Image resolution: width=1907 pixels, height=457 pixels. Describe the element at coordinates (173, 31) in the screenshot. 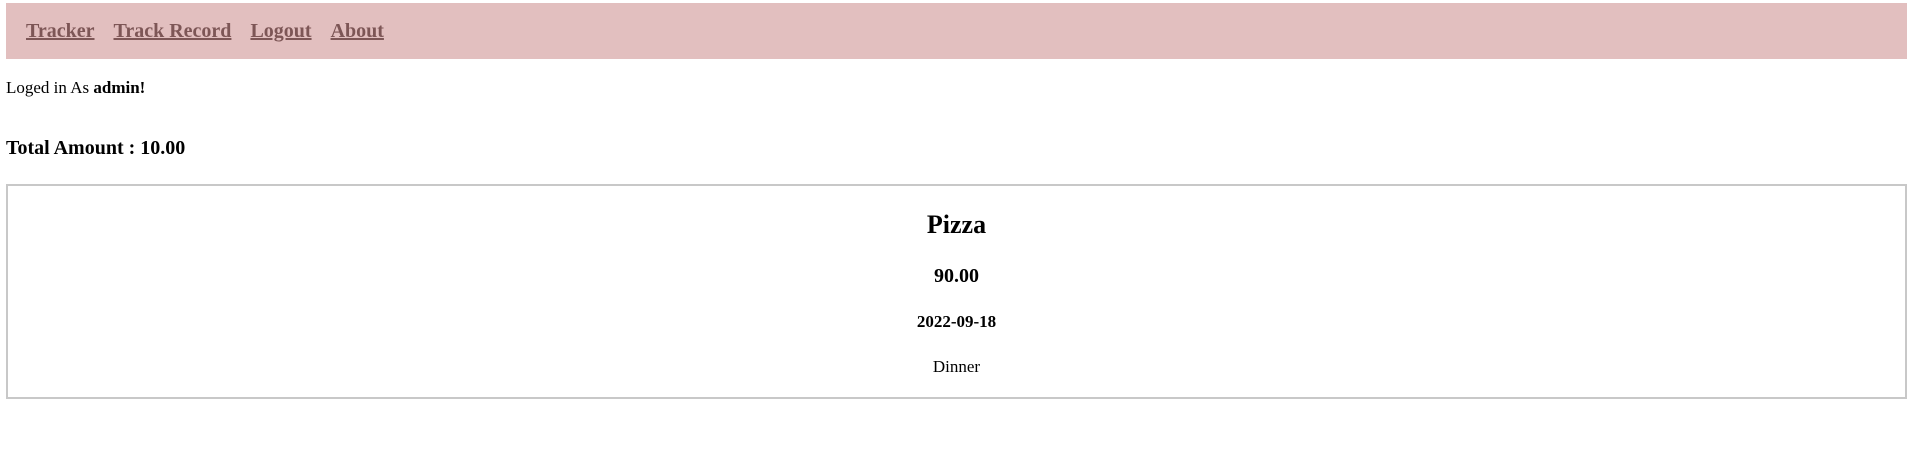

I see `nav-link-track-record: Track Record` at that location.